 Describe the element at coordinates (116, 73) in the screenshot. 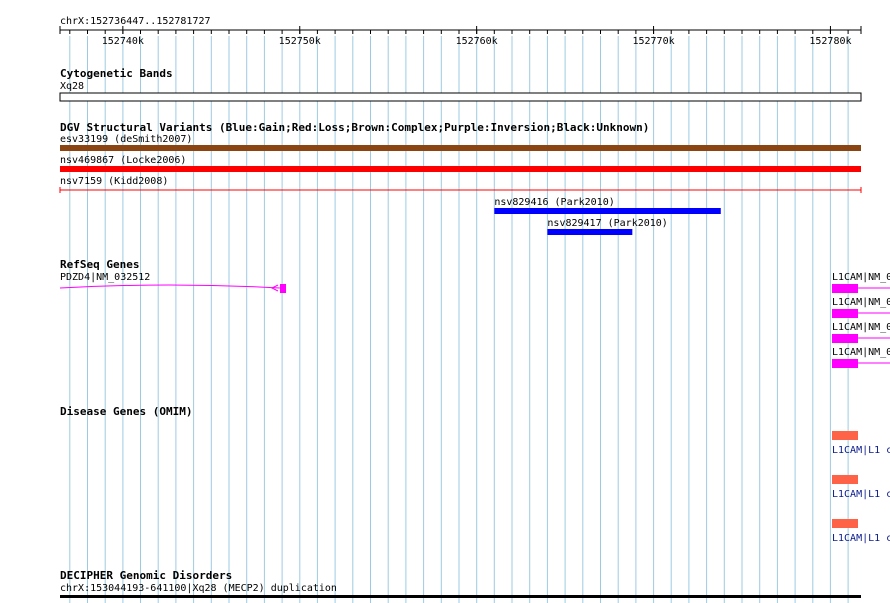

I see `cytoband-track-title: Cytogenetic Bands` at that location.